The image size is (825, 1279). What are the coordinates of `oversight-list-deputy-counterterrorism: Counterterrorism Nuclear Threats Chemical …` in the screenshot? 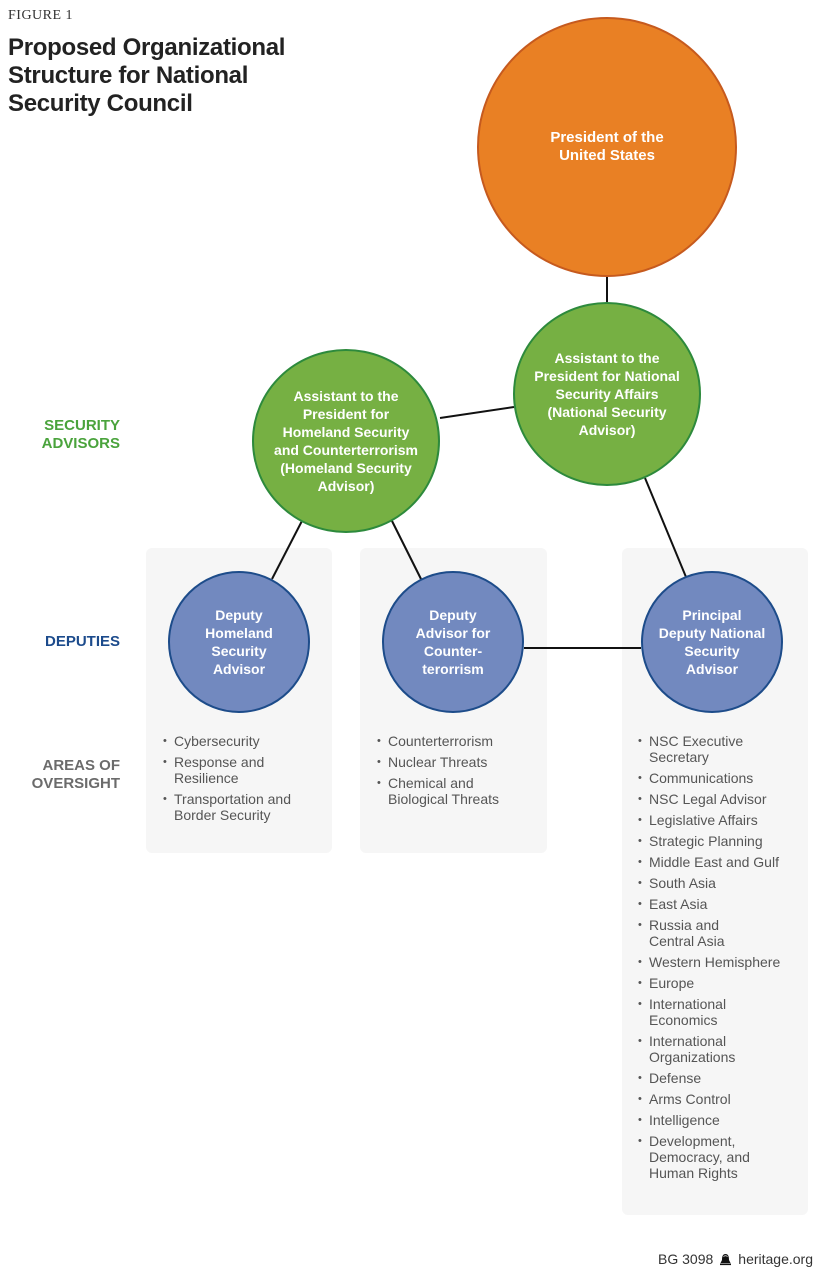 It's located at (462, 772).